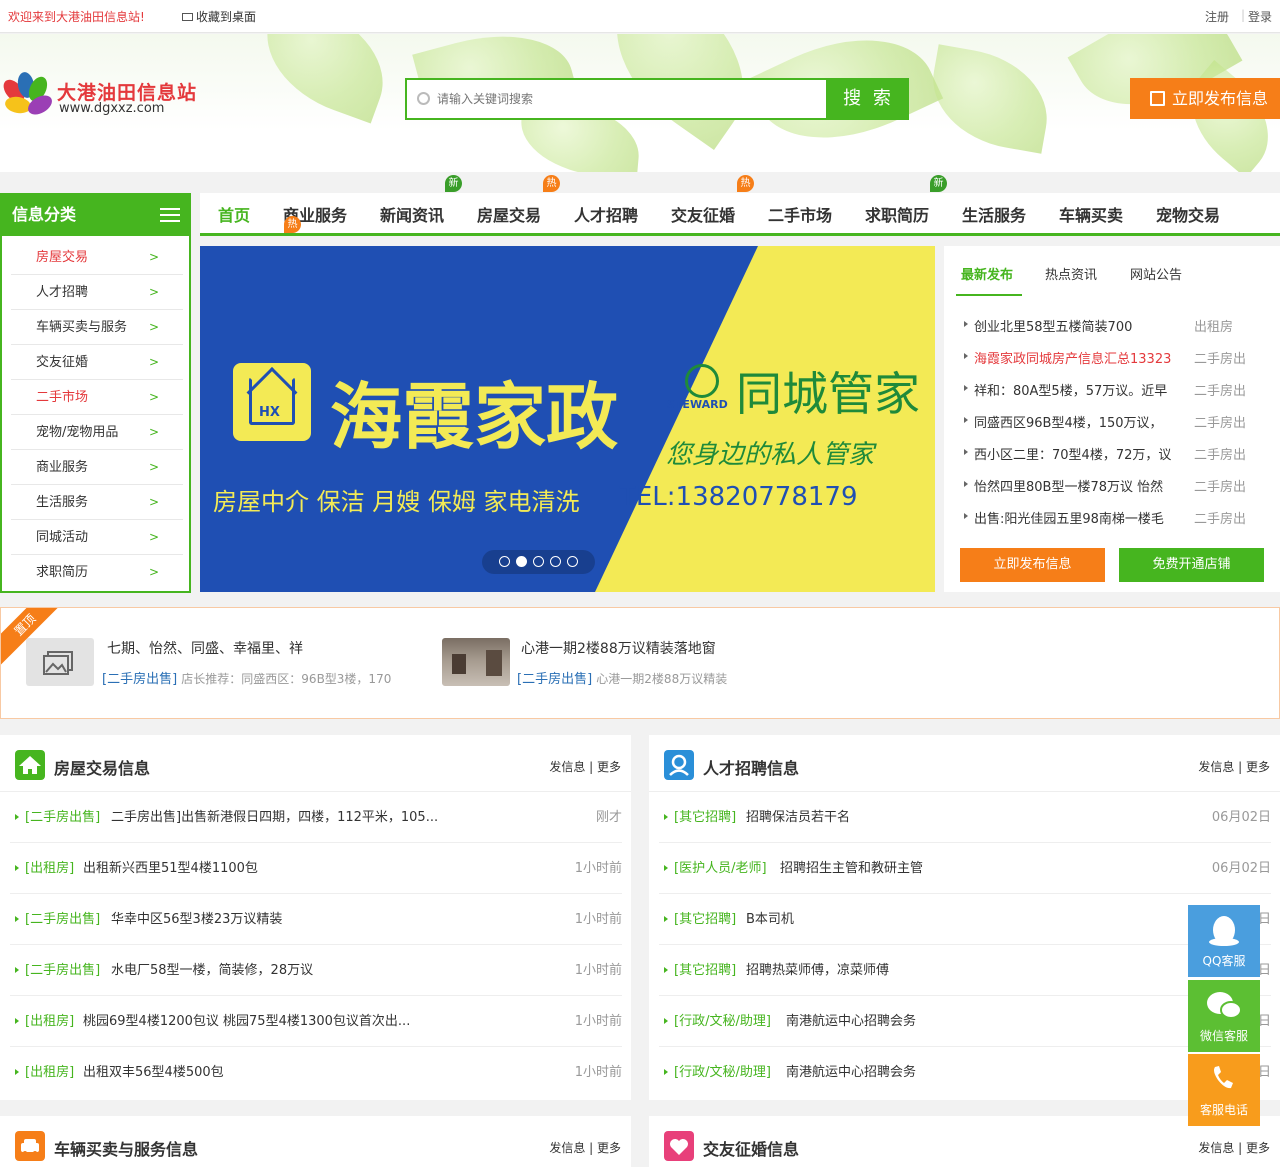 Image resolution: width=1280 pixels, height=1167 pixels. What do you see at coordinates (994, 214) in the screenshot?
I see `nav-life: 生活服务` at bounding box center [994, 214].